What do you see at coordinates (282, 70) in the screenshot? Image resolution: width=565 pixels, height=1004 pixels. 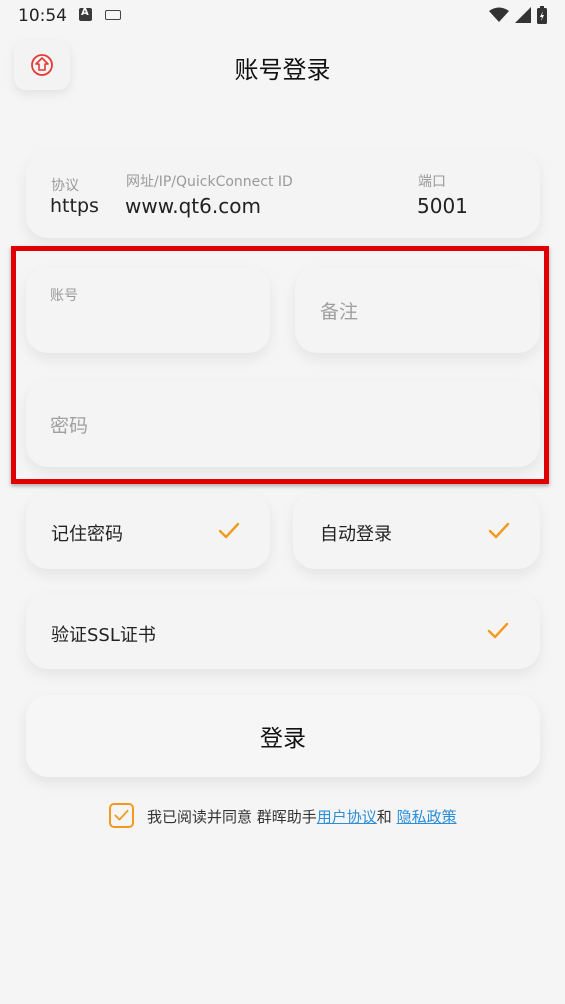 I see `page-title: 账号登录` at bounding box center [282, 70].